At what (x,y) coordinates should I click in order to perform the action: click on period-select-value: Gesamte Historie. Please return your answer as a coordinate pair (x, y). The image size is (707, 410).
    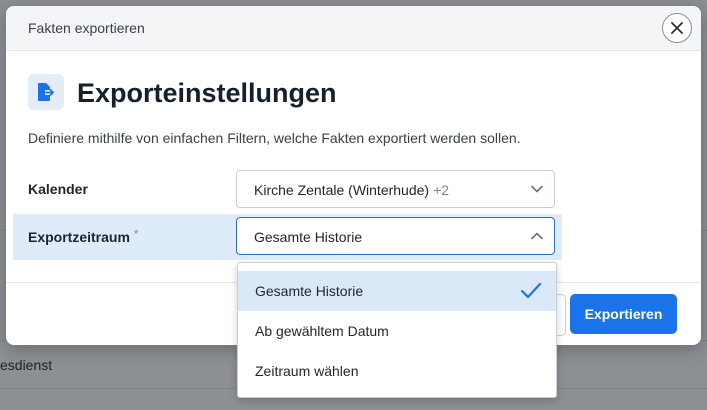
    Looking at the image, I should click on (308, 237).